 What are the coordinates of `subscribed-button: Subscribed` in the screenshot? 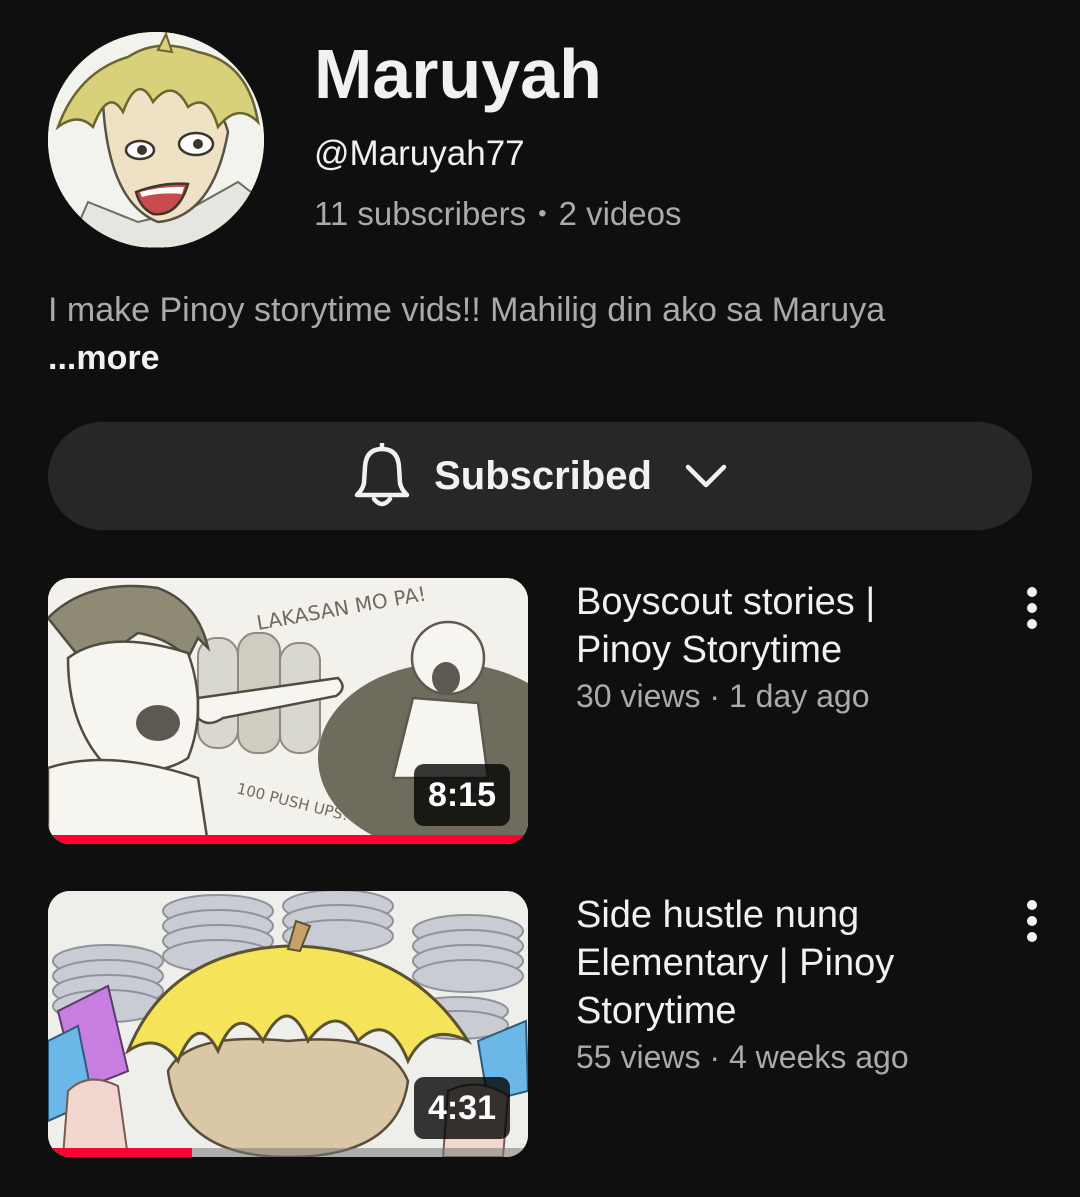 It's located at (540, 476).